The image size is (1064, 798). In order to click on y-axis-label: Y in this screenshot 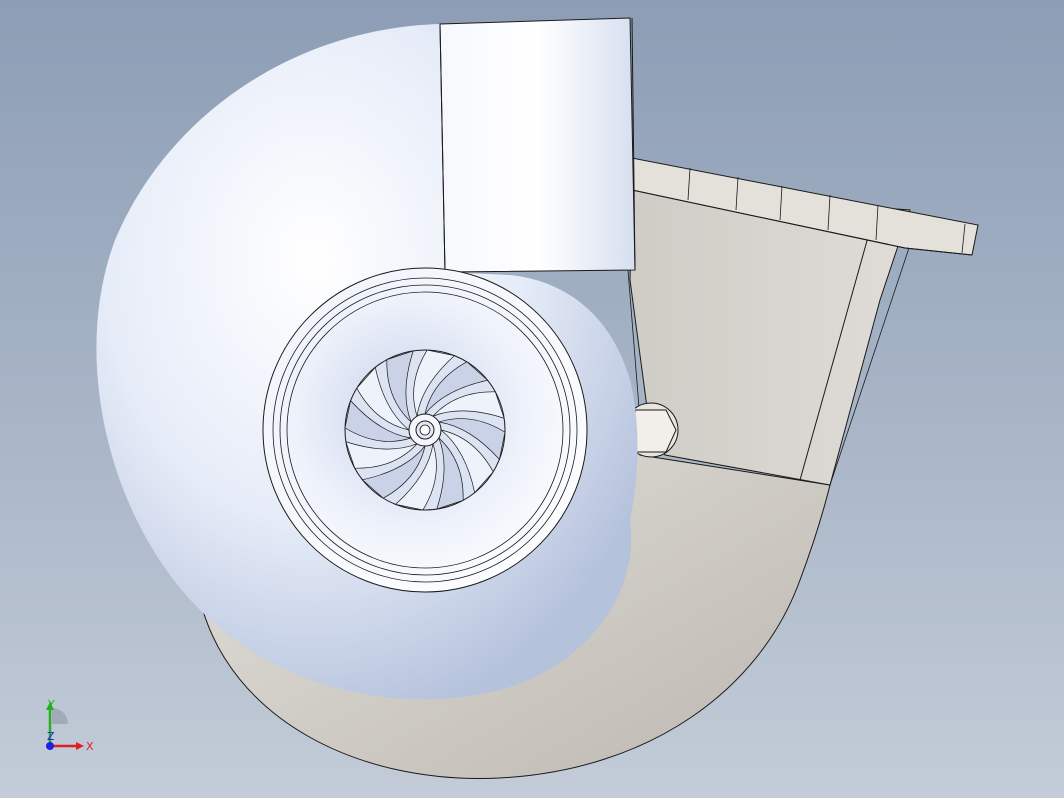, I will do `click(51, 705)`.